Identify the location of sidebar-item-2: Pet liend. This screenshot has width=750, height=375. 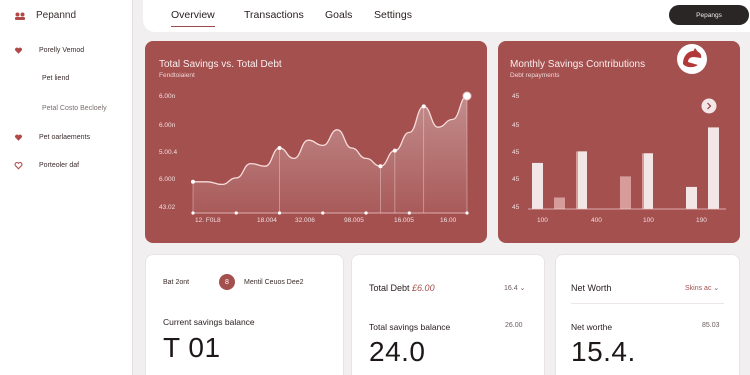
(55, 78).